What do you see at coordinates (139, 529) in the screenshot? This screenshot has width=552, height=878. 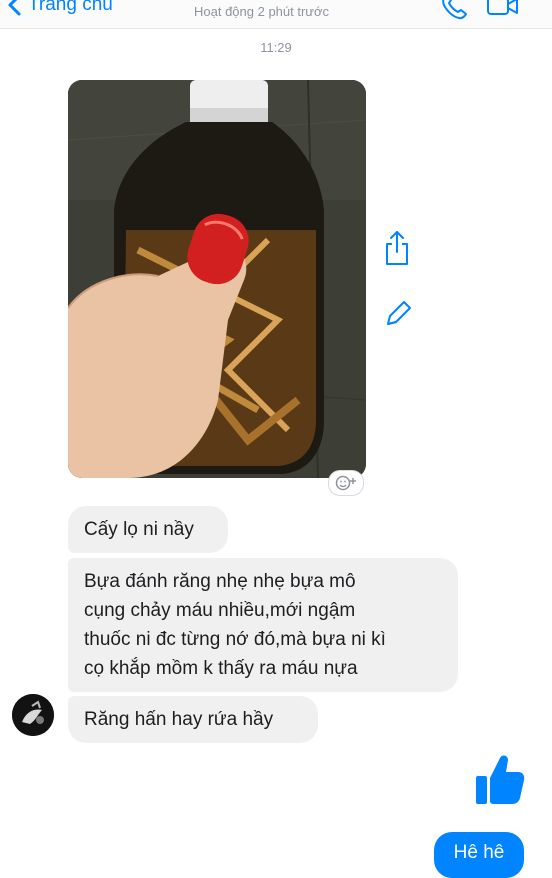 I see `message-text: Cấy lọ ni nầy` at bounding box center [139, 529].